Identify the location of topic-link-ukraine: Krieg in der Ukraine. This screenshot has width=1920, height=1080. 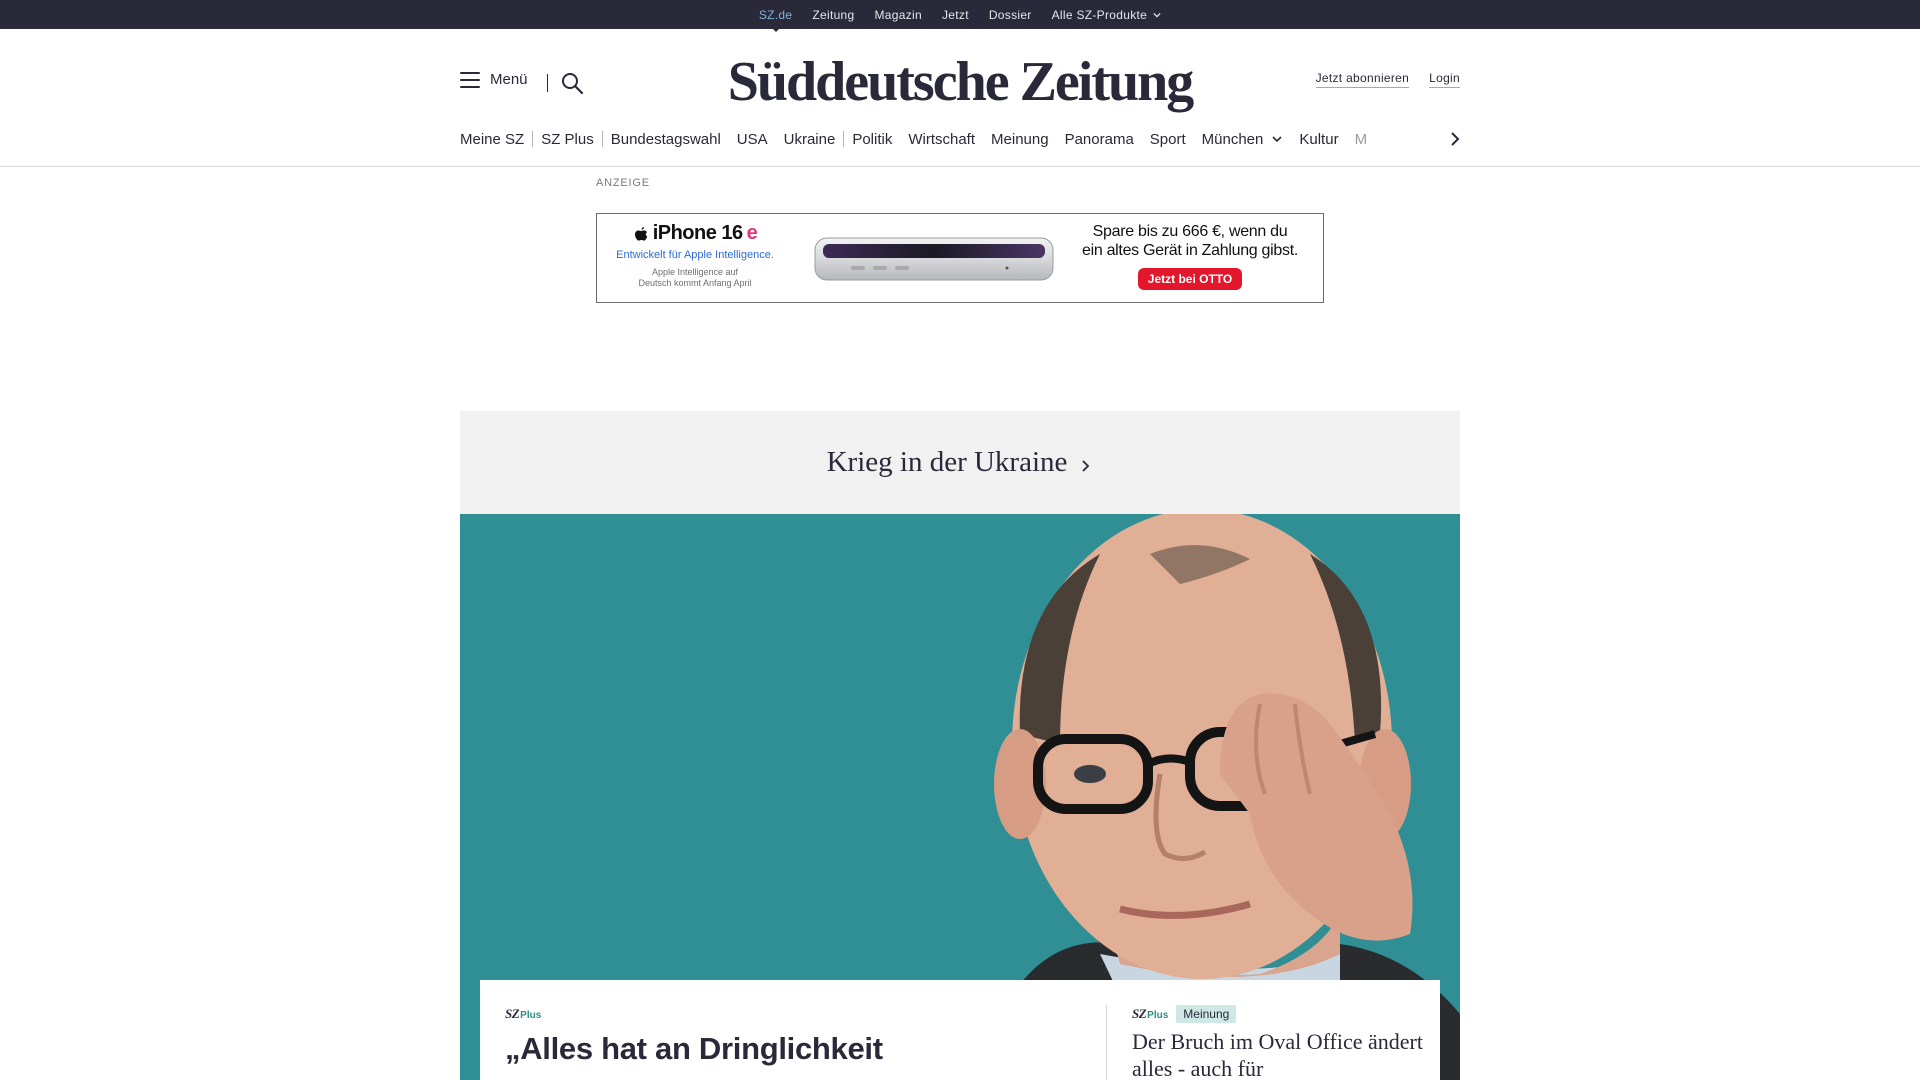
(960, 462).